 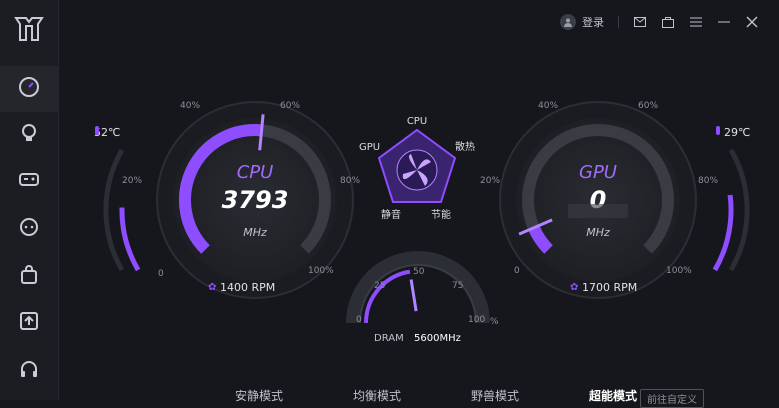 I want to click on chat-icon, so click(x=29, y=229).